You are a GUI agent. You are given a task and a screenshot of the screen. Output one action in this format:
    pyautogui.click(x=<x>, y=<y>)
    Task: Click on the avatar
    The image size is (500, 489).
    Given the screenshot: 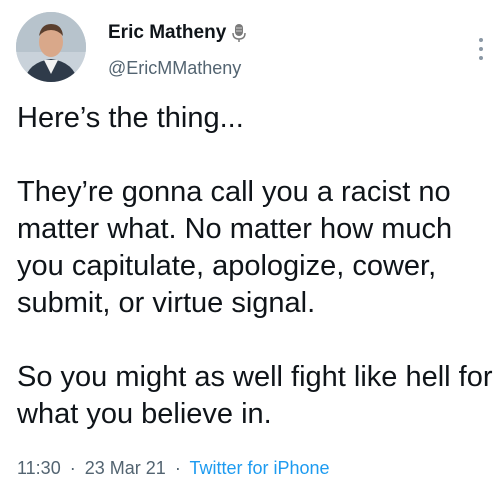 What is the action you would take?
    pyautogui.click(x=51, y=47)
    